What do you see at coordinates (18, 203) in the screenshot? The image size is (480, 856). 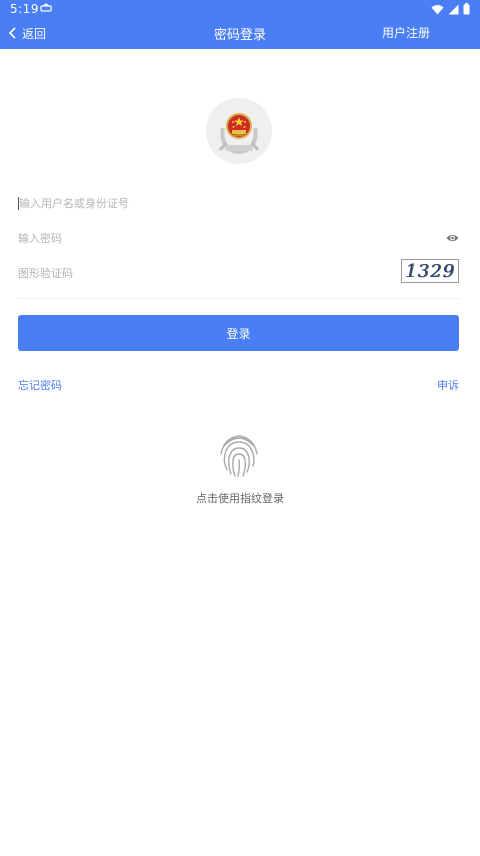 I see `text-cursor` at bounding box center [18, 203].